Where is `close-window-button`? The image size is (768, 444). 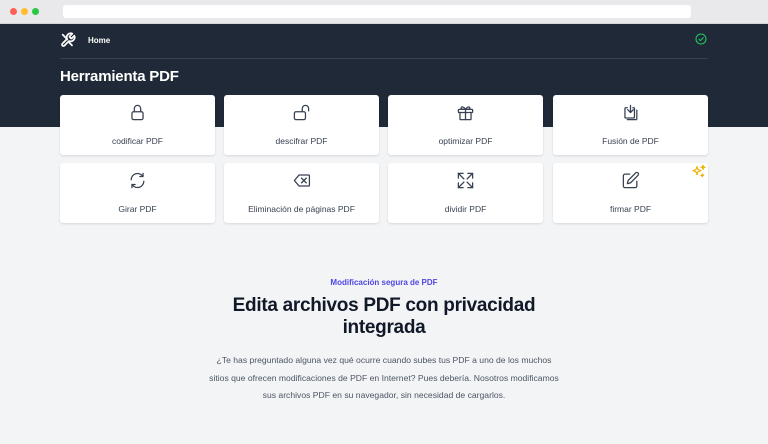
close-window-button is located at coordinates (13, 11).